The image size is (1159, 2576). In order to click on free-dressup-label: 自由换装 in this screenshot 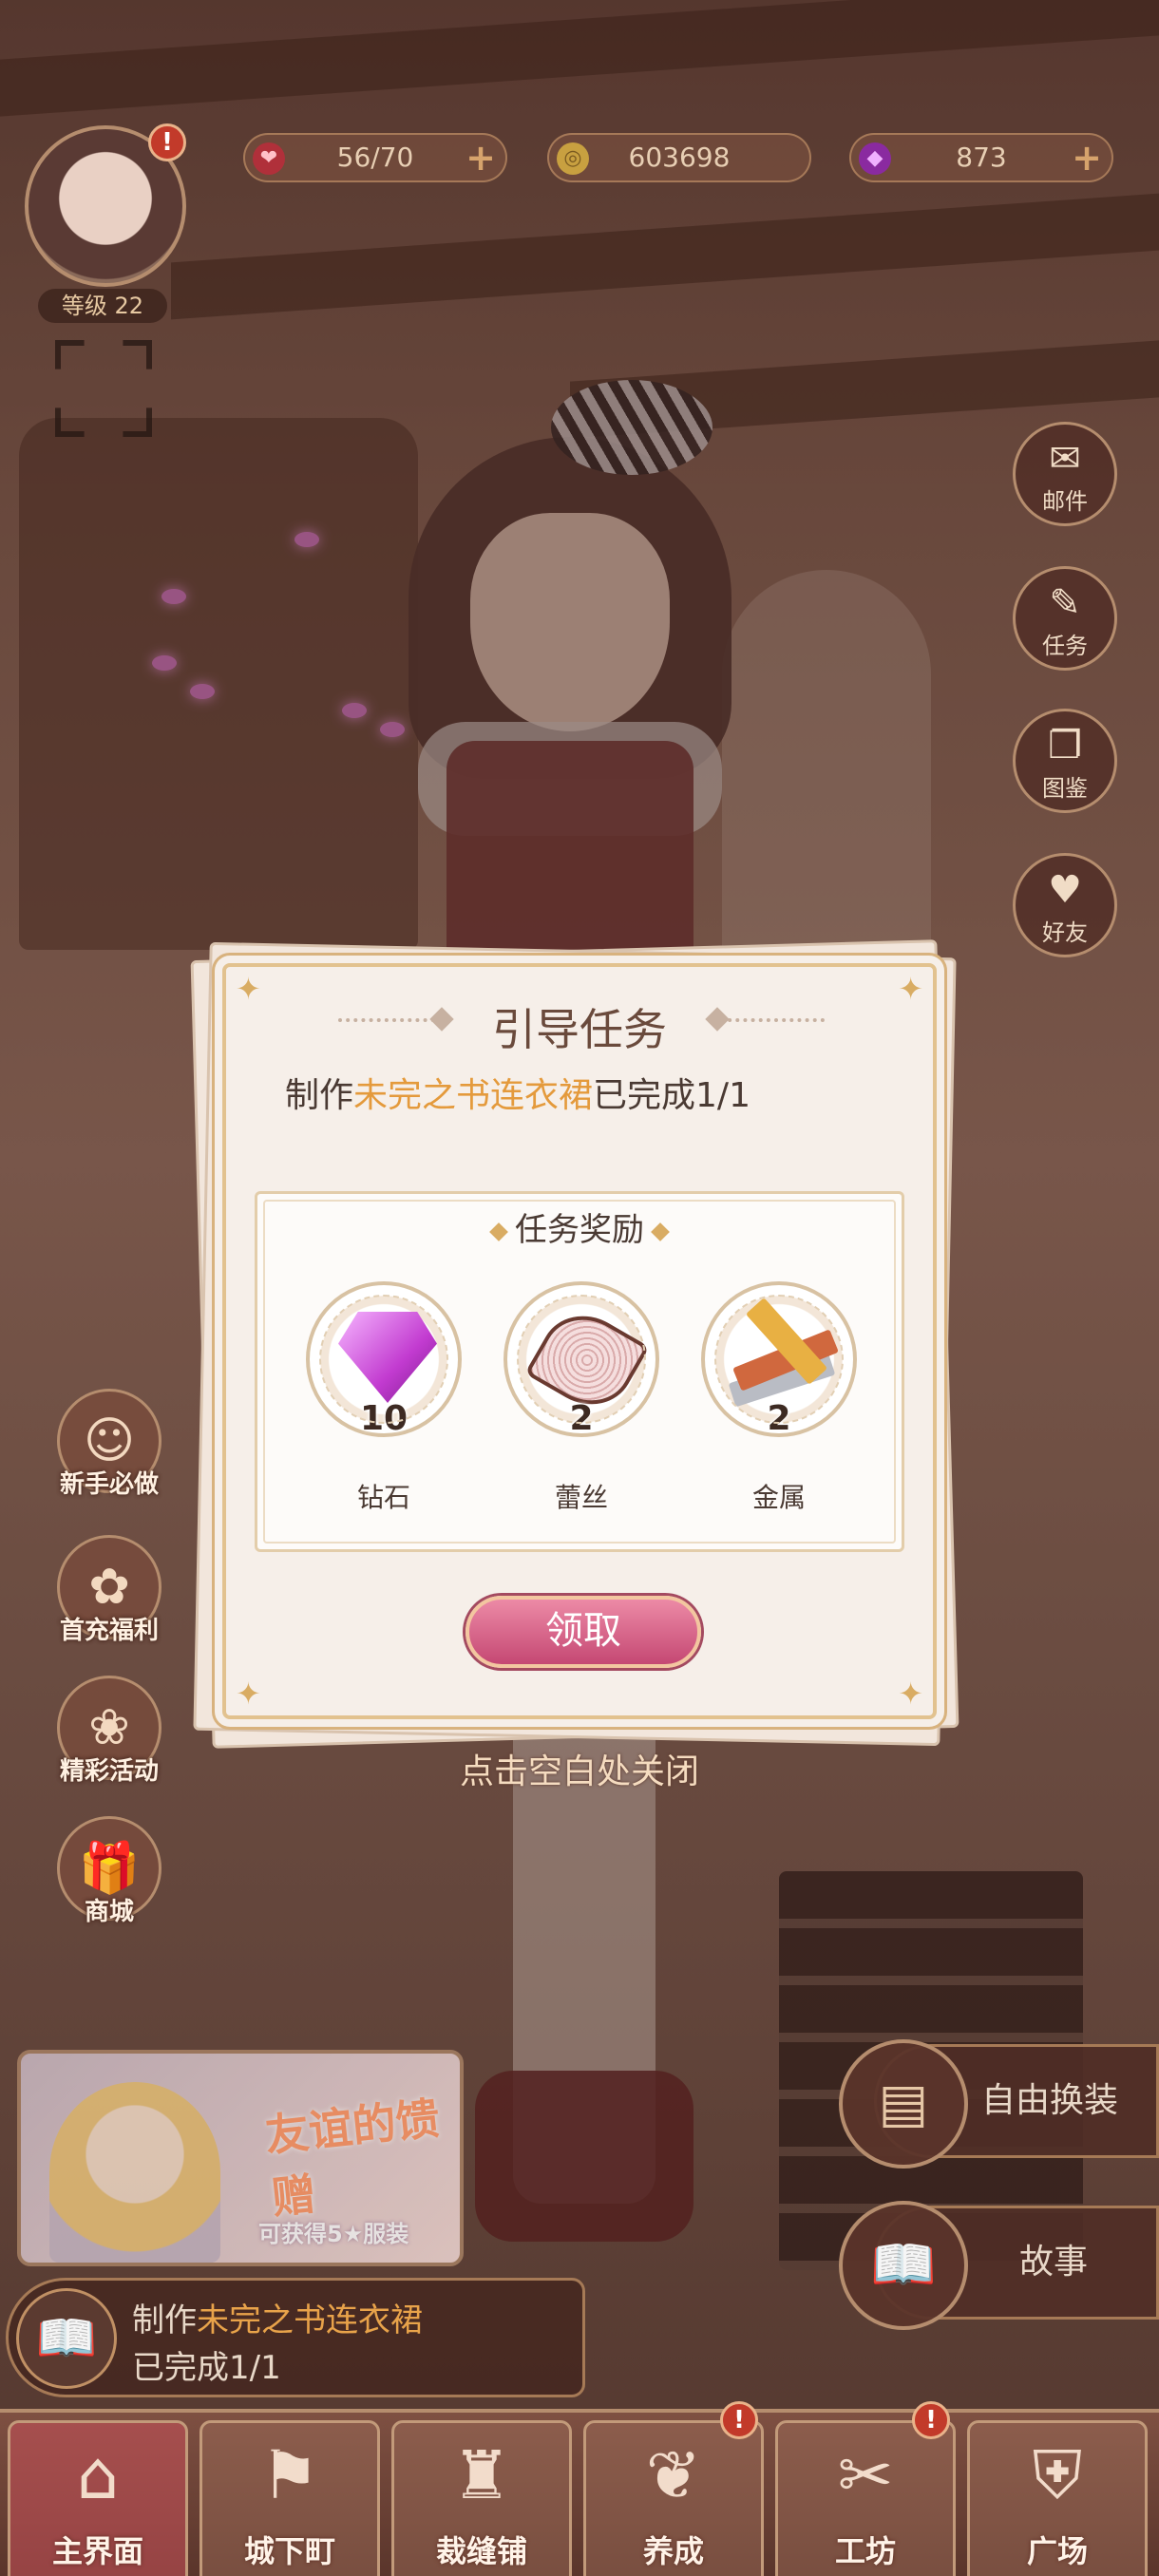, I will do `click(1050, 2100)`.